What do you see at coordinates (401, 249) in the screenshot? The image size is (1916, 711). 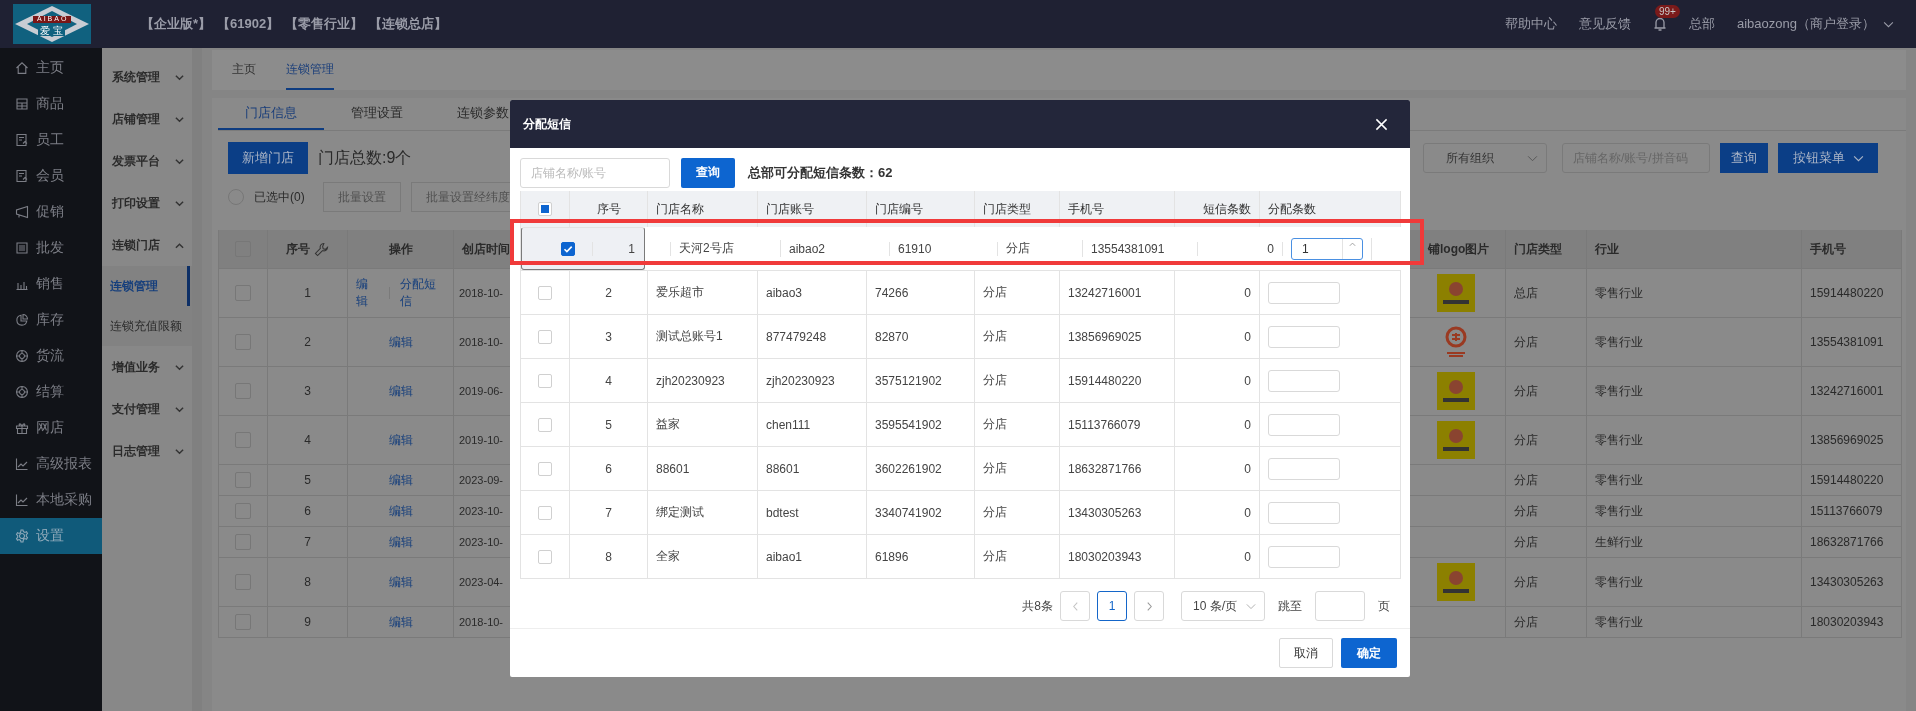 I see `column-header: 操作` at bounding box center [401, 249].